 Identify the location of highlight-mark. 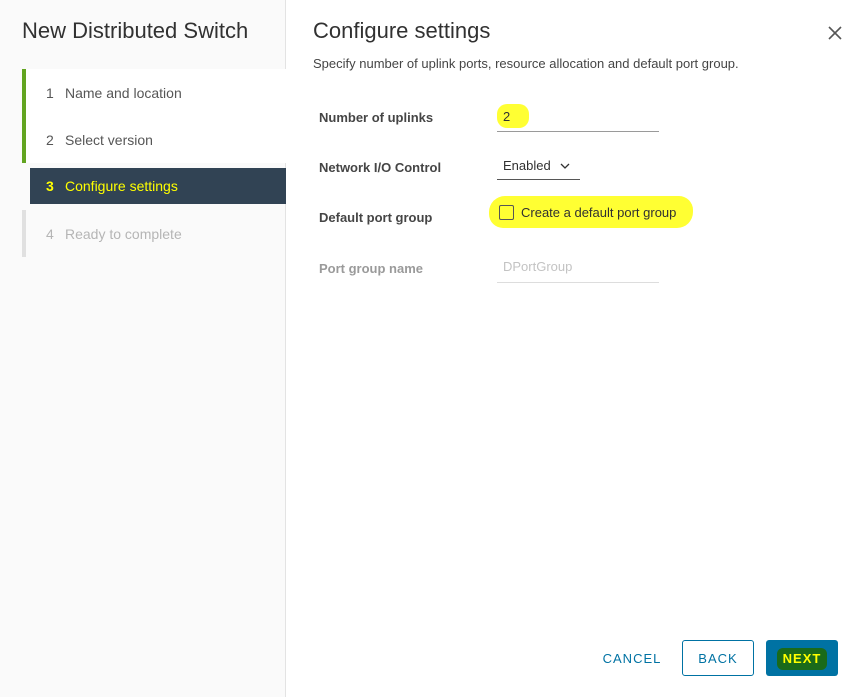
(513, 116).